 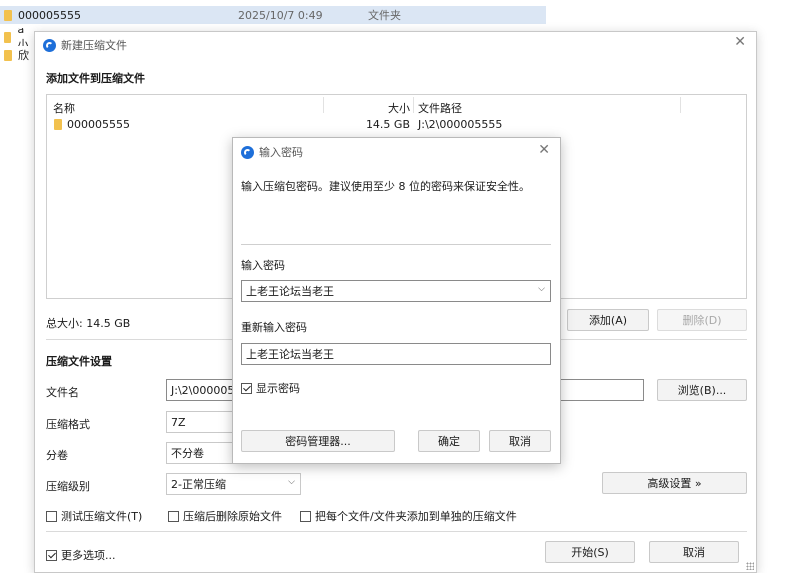 What do you see at coordinates (520, 441) in the screenshot?
I see `dialog-cancel-button: 取消` at bounding box center [520, 441].